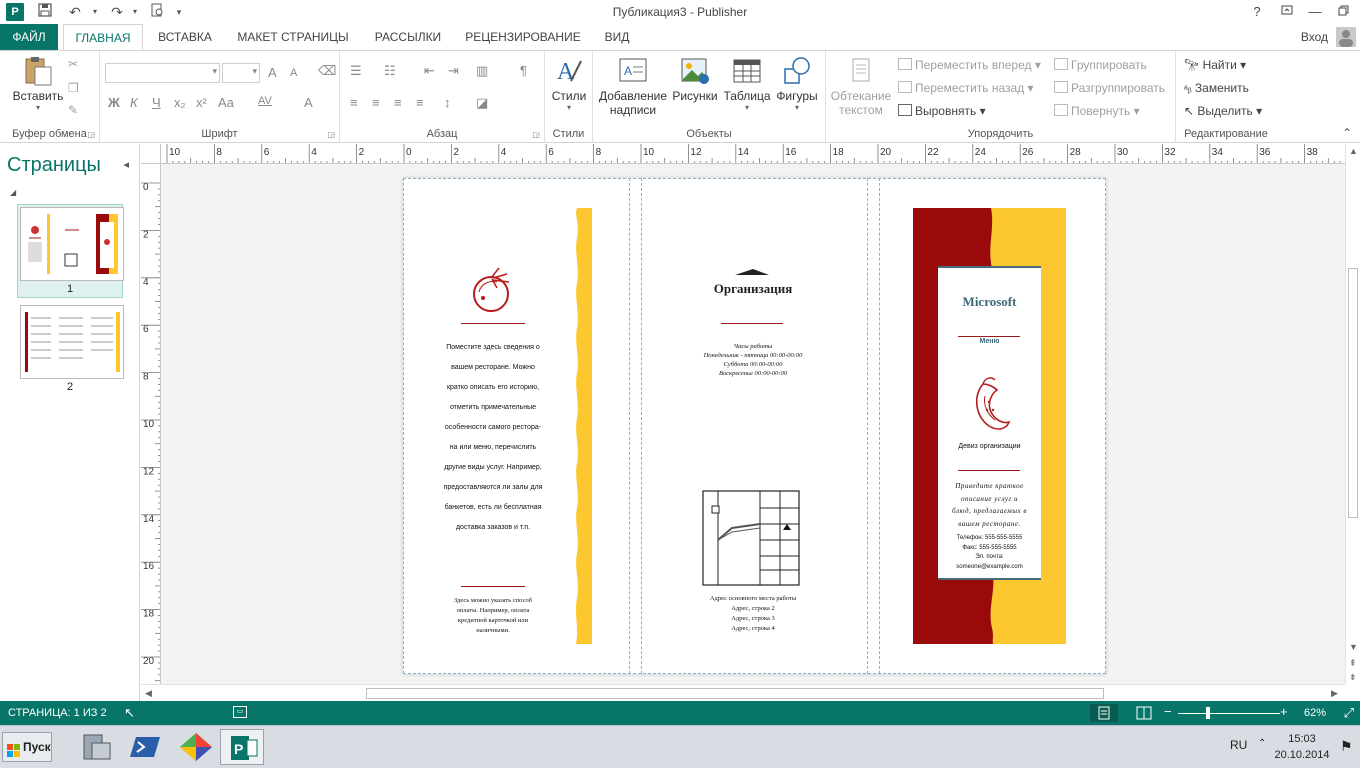  Describe the element at coordinates (1262, 743) in the screenshot. I see `tray-expand-icon: ⌃` at that location.